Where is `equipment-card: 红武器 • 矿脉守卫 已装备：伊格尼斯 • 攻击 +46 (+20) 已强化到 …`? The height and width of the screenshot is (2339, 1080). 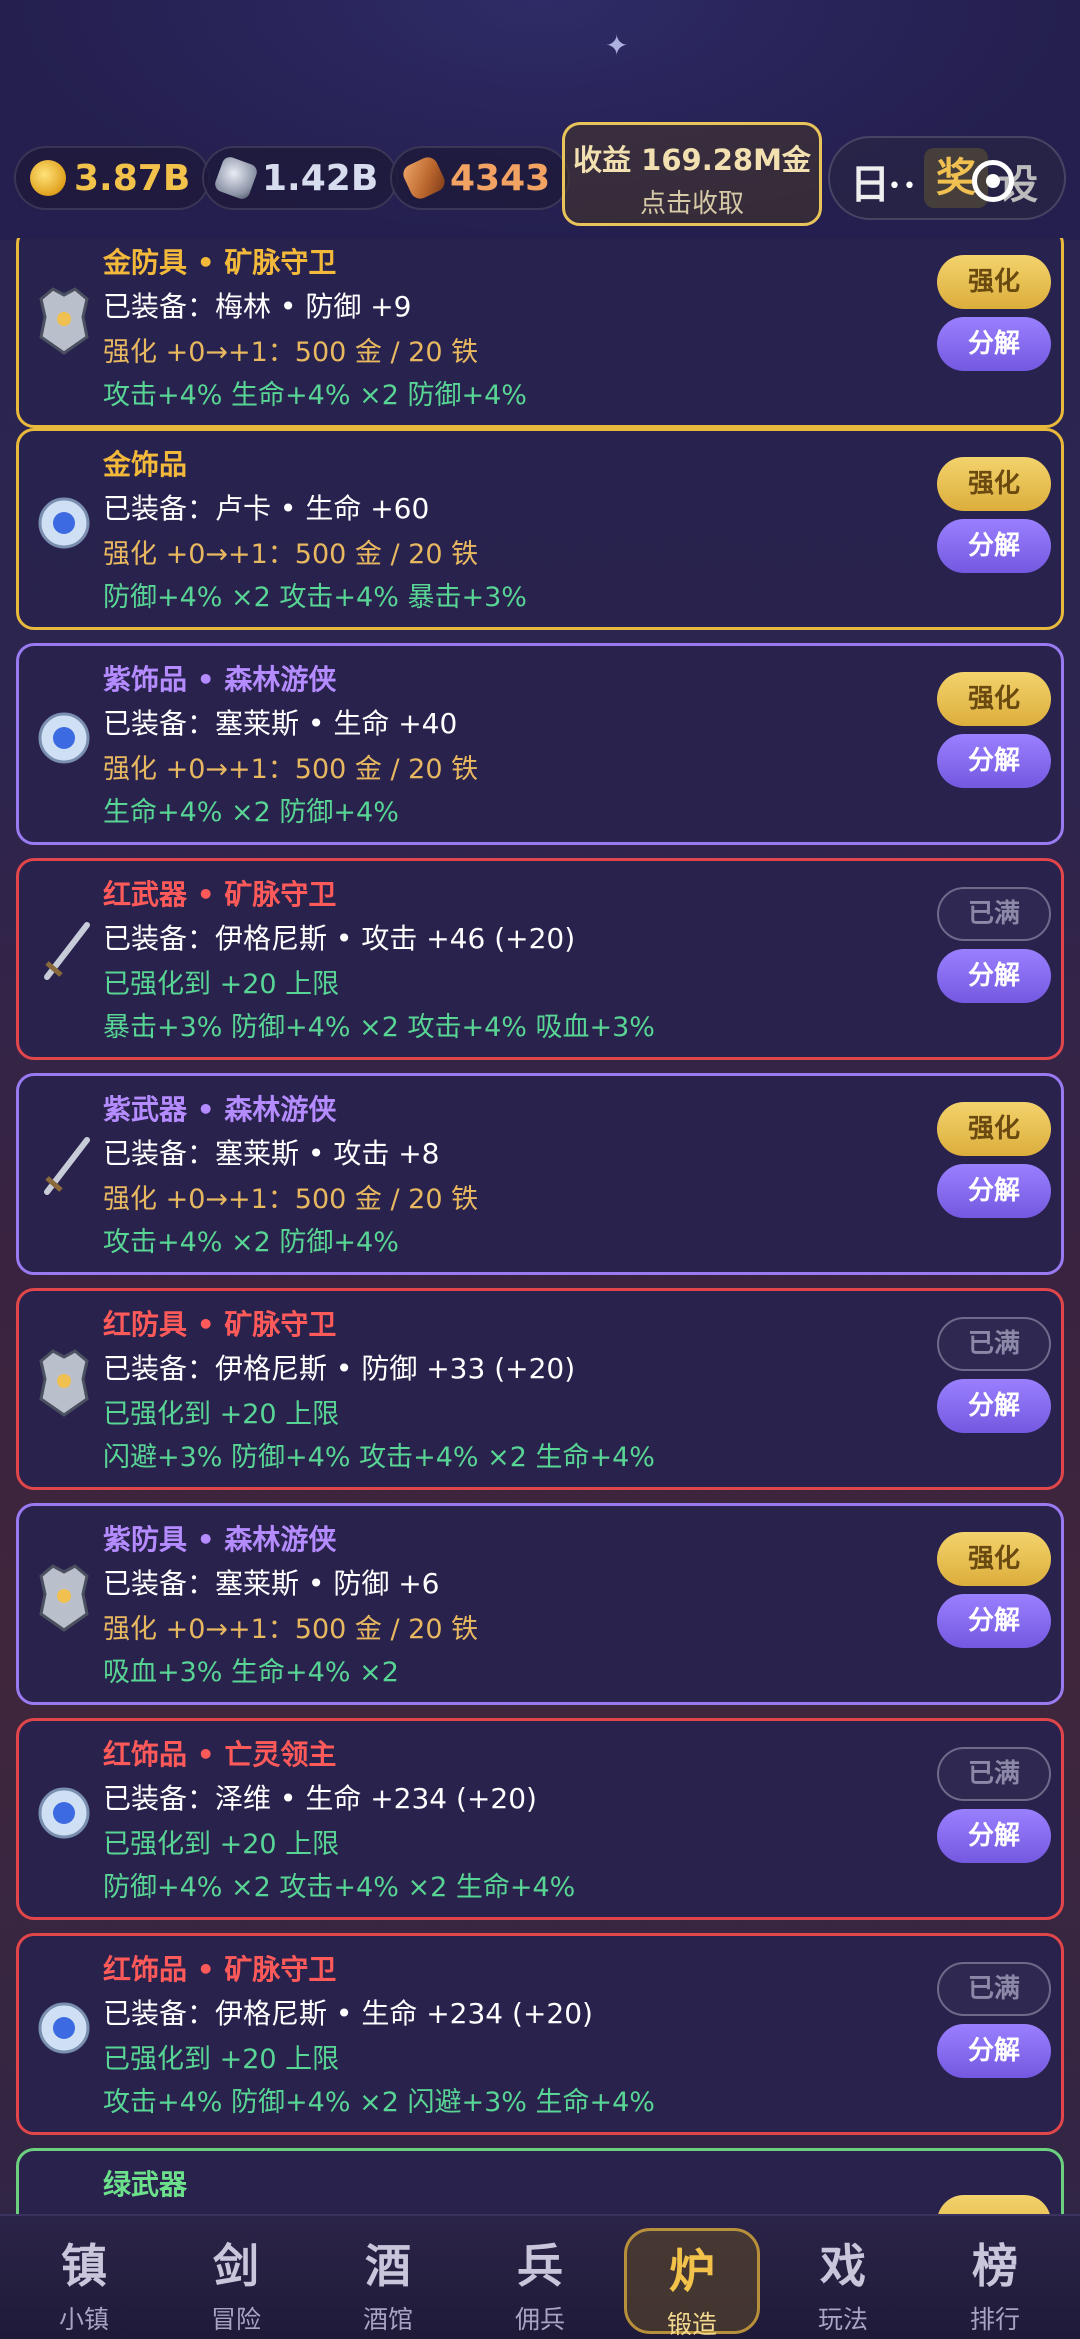 equipment-card: 红武器 • 矿脉守卫 已装备：伊格尼斯 • 攻击 +46 (+20) 已强化到 … is located at coordinates (540, 959).